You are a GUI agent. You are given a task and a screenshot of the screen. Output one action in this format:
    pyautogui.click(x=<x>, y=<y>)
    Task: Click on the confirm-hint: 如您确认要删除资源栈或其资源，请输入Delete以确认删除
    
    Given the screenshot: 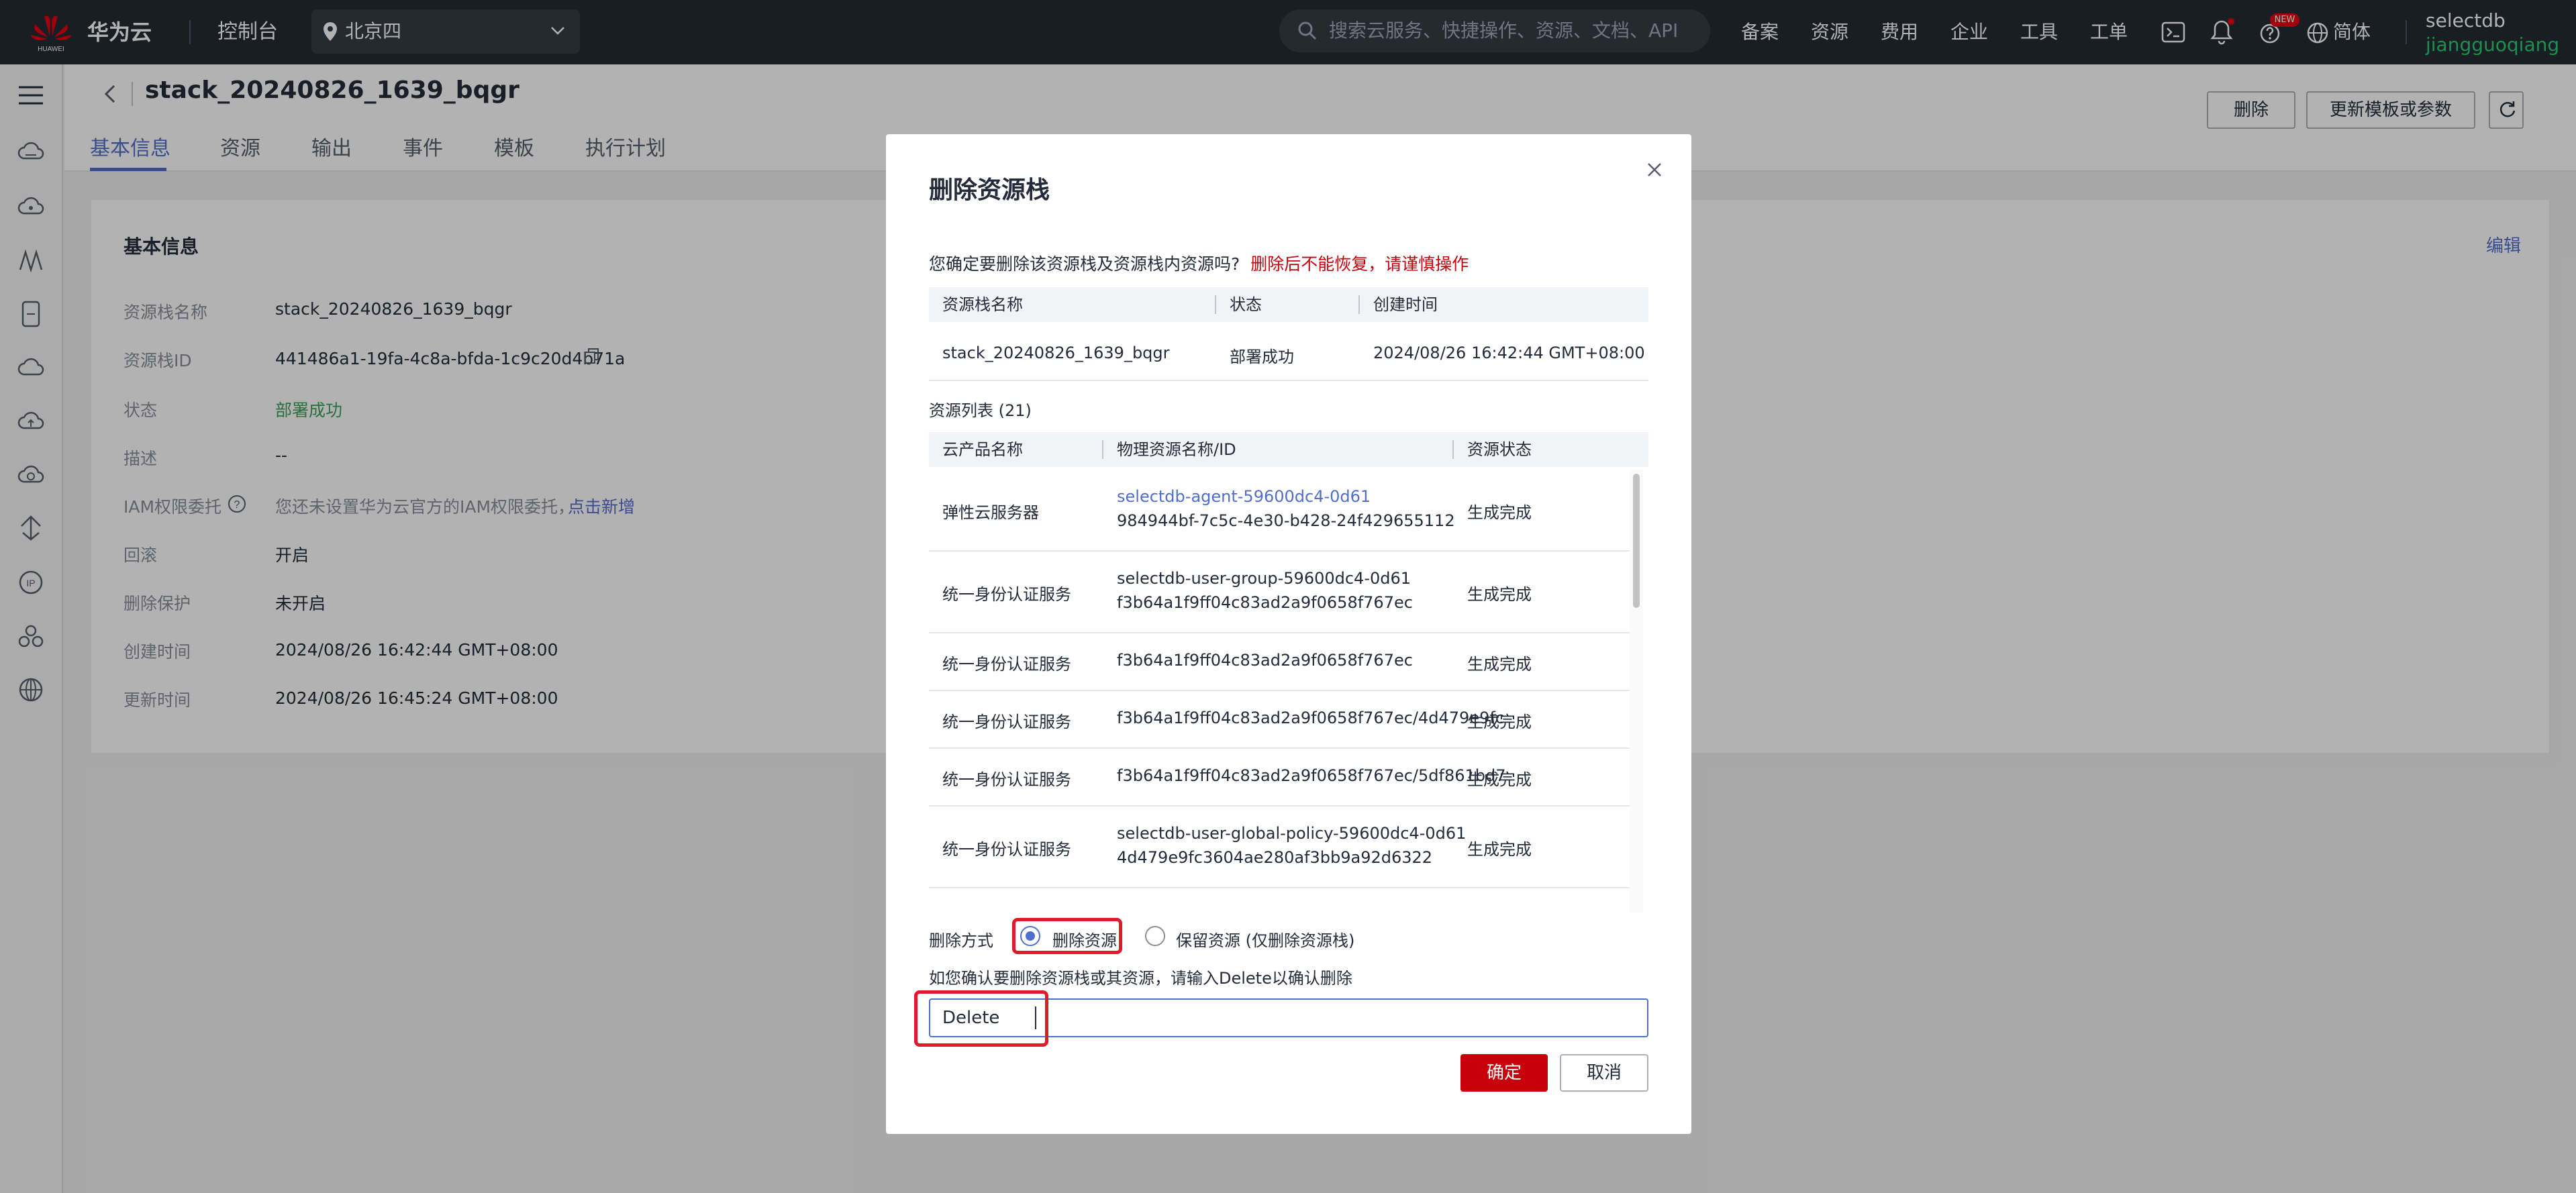 What is the action you would take?
    pyautogui.click(x=1140, y=978)
    